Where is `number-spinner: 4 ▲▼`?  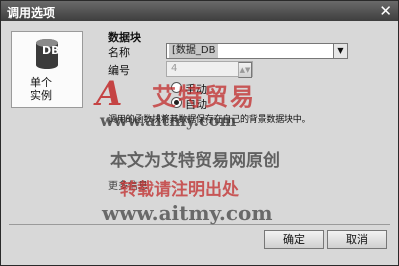
number-spinner: 4 ▲▼ is located at coordinates (209, 69).